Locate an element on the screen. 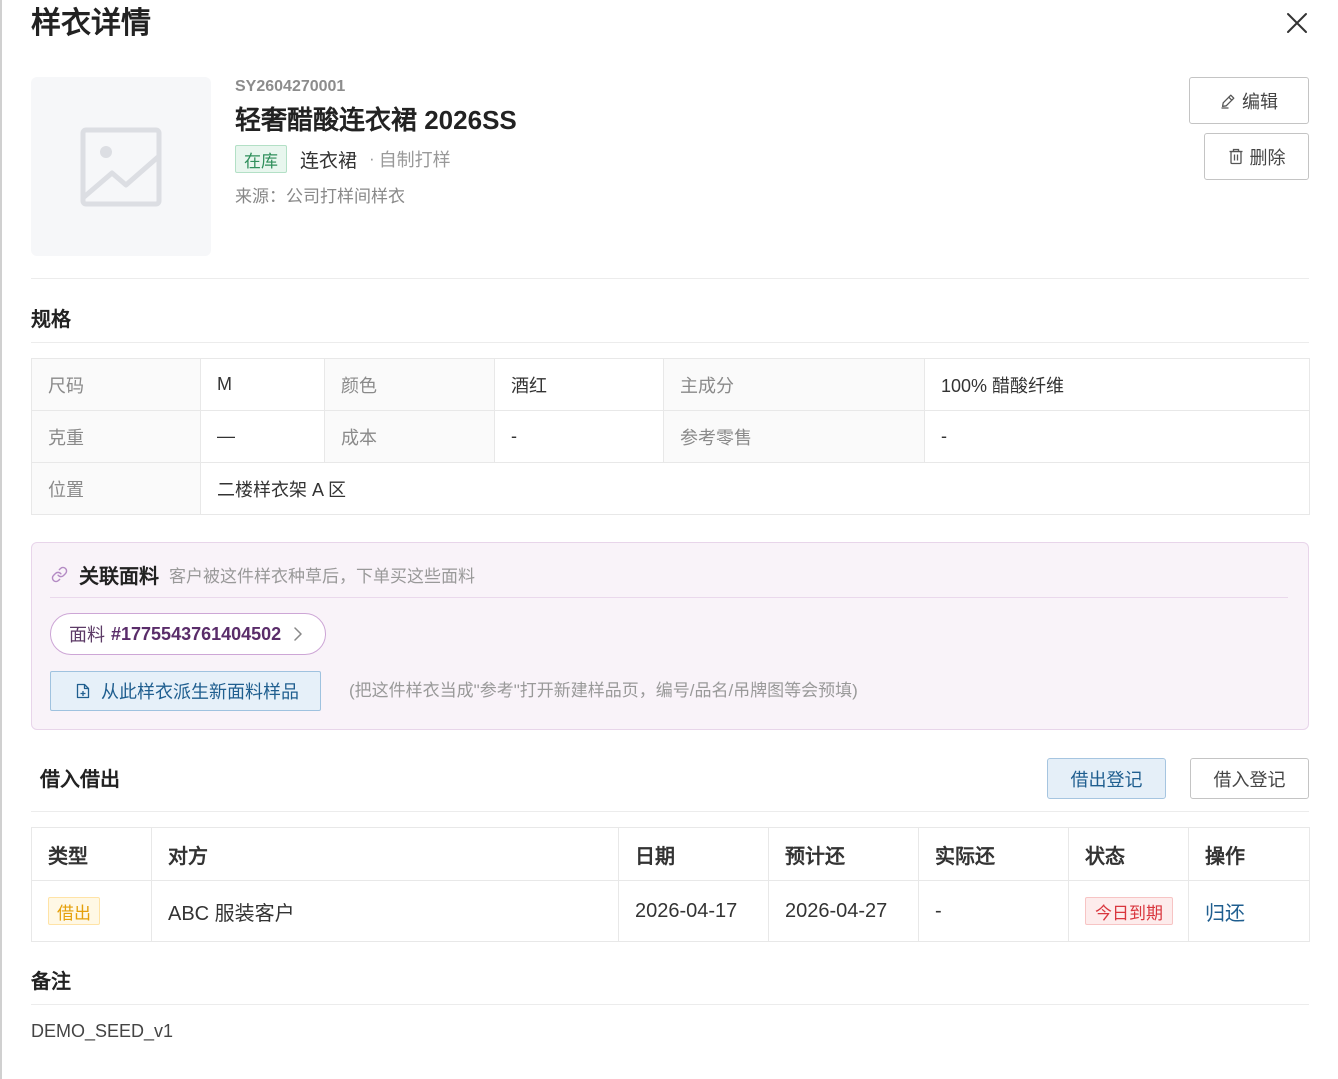 The height and width of the screenshot is (1079, 1338). linked-fabric-header: 关联面料 客户被这件样衣种草后，下单买这些面料 is located at coordinates (263, 574).